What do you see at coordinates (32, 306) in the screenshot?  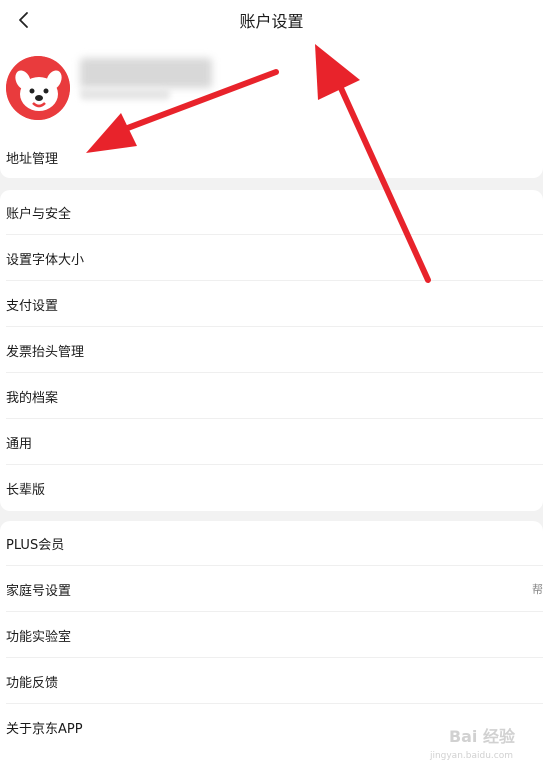 I see `list-item-label: 支付设置` at bounding box center [32, 306].